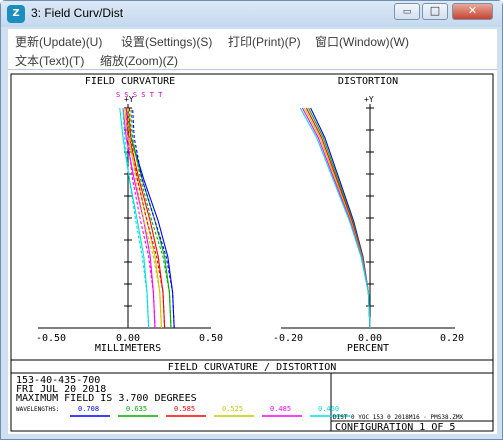 The width and height of the screenshot is (503, 440). I want to click on wavelength-value: 0.450, so click(328, 409).